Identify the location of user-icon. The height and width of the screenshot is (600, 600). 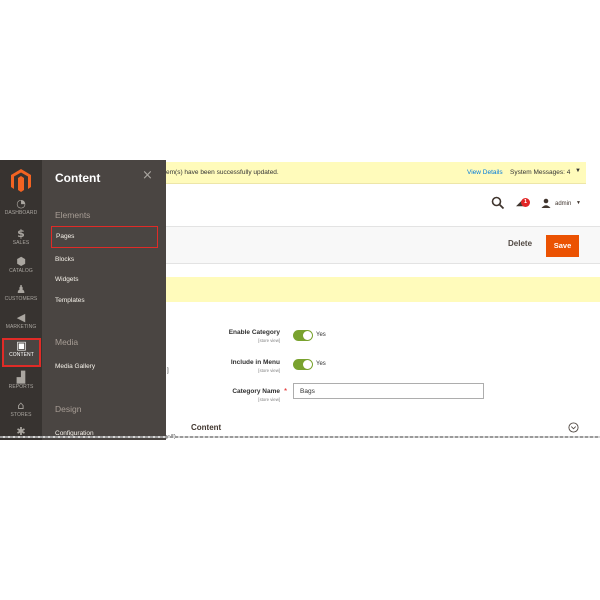
(546, 203).